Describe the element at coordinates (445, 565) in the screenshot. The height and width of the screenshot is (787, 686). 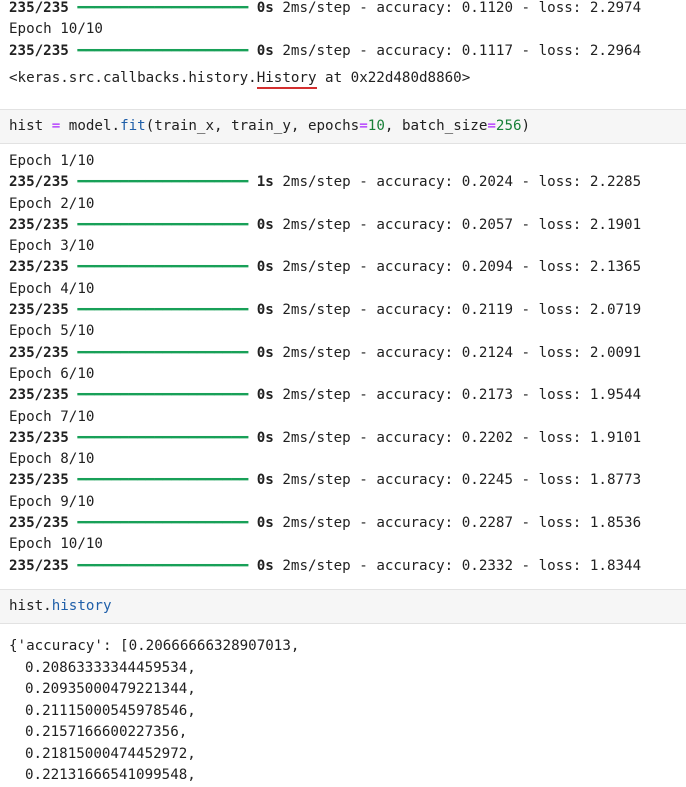
I see `accuracy-value: accuracy: 0.2332` at that location.